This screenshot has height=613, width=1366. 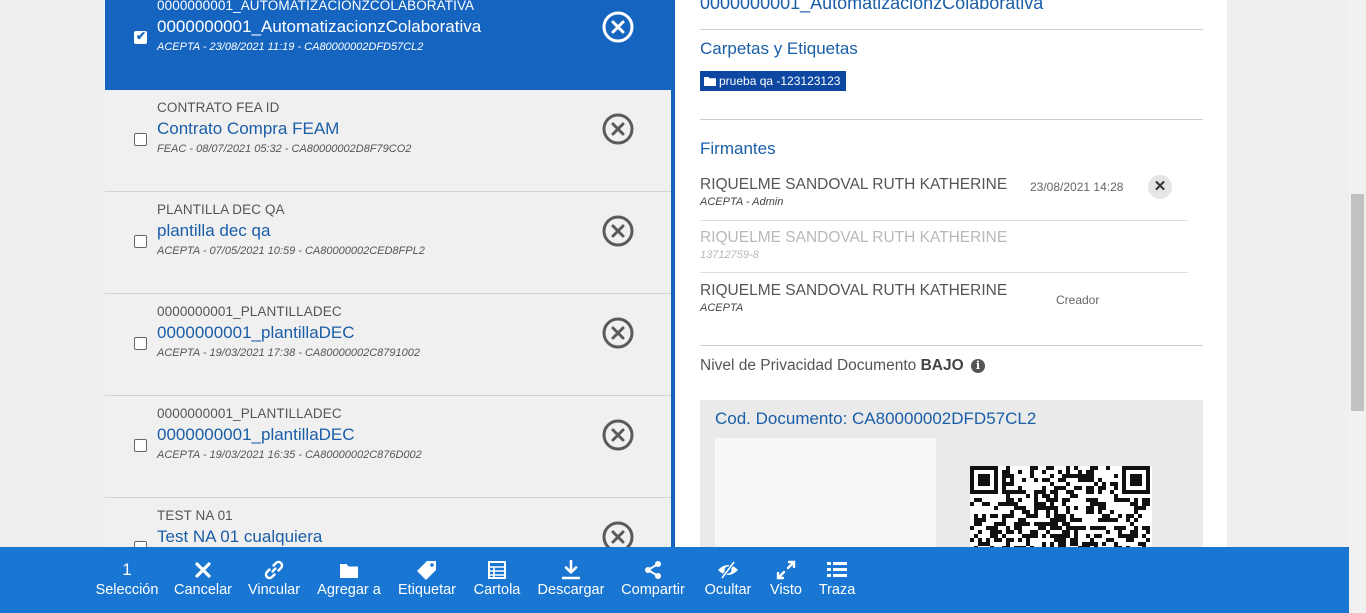 What do you see at coordinates (221, 209) in the screenshot?
I see `doc-type: PLANTILLA DEC QA` at bounding box center [221, 209].